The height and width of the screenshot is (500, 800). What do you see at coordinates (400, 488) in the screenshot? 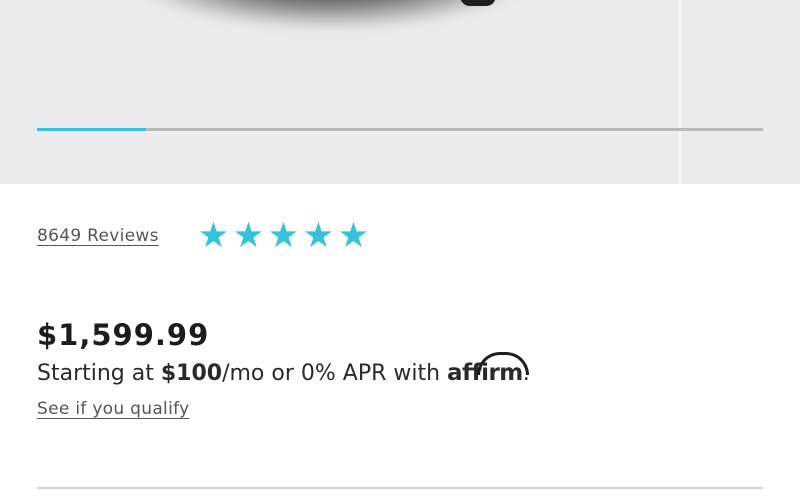
I see `section-divider` at bounding box center [400, 488].